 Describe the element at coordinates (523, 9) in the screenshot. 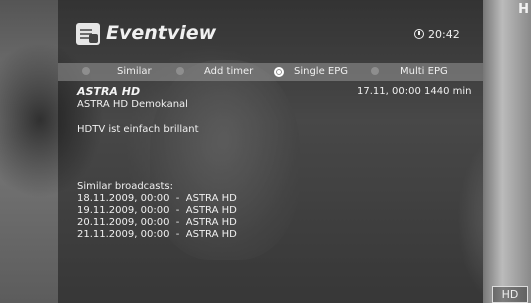

I see `tv-picture-corner-text: H` at that location.